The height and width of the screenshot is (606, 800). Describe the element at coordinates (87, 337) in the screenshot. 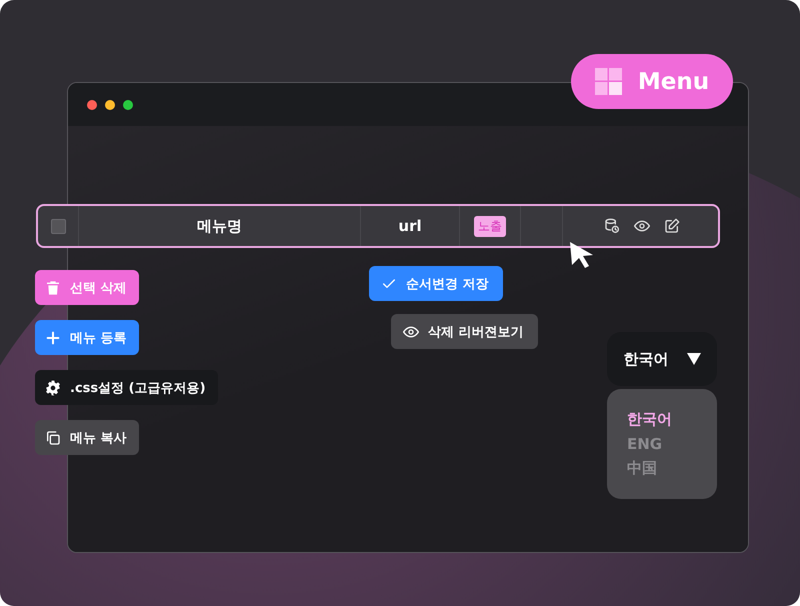

I see `add-button: 메뉴 등록` at that location.